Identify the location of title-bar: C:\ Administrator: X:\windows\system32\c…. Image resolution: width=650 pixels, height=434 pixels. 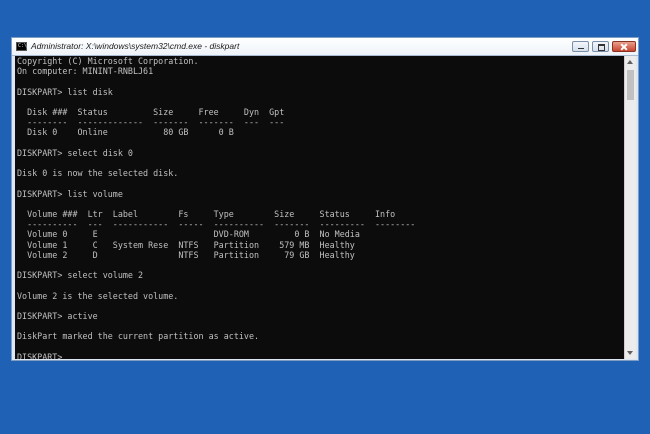
(325, 47).